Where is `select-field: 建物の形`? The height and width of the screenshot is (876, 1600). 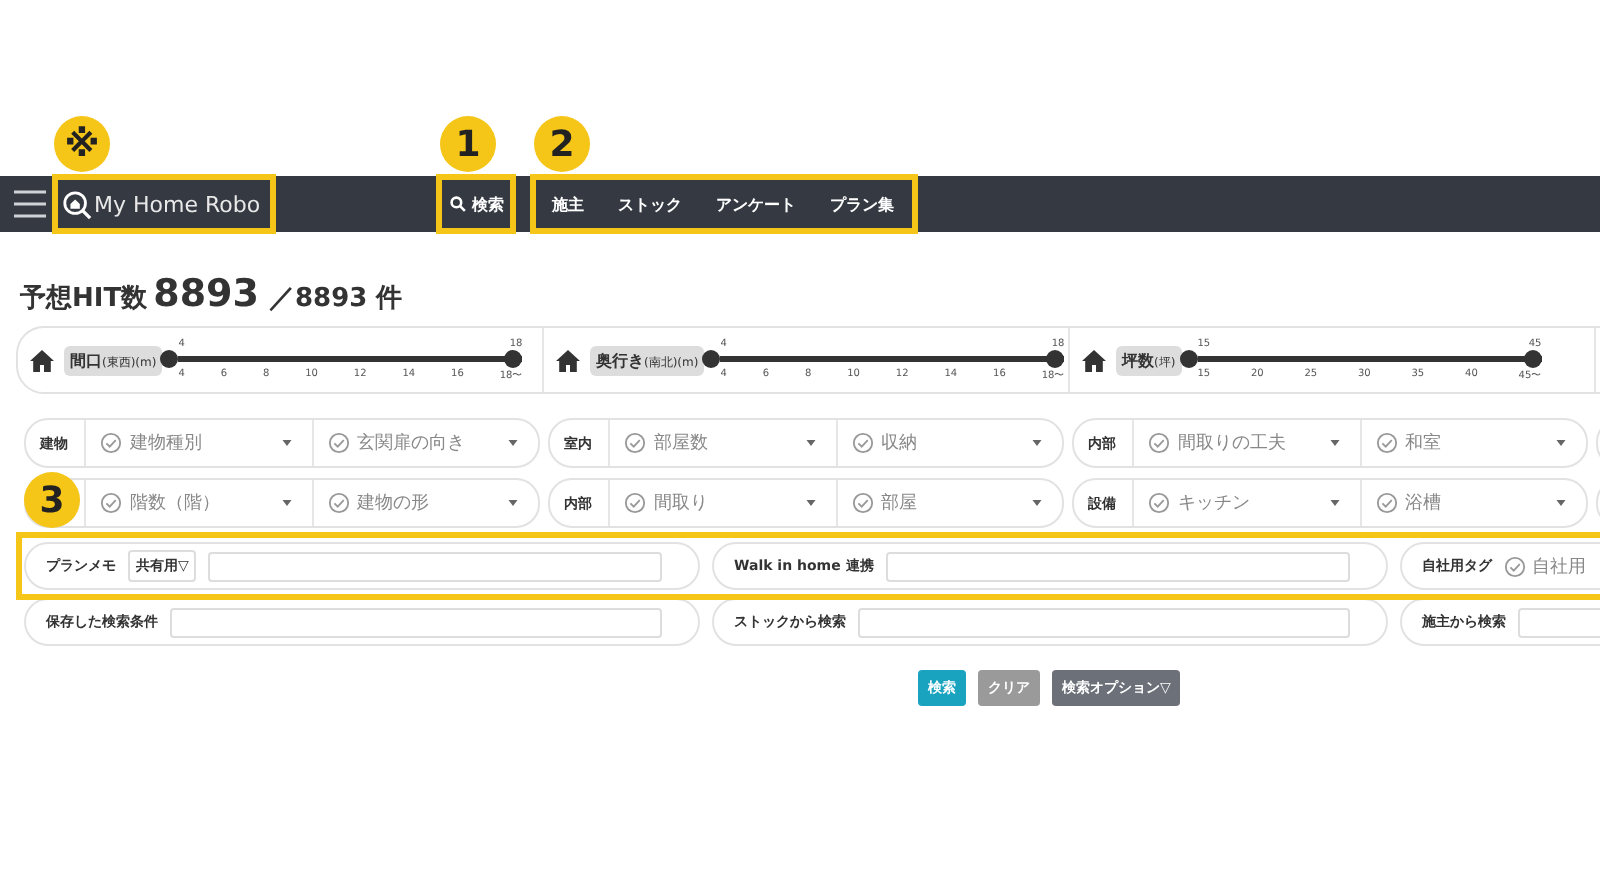 select-field: 建物の形 is located at coordinates (425, 503).